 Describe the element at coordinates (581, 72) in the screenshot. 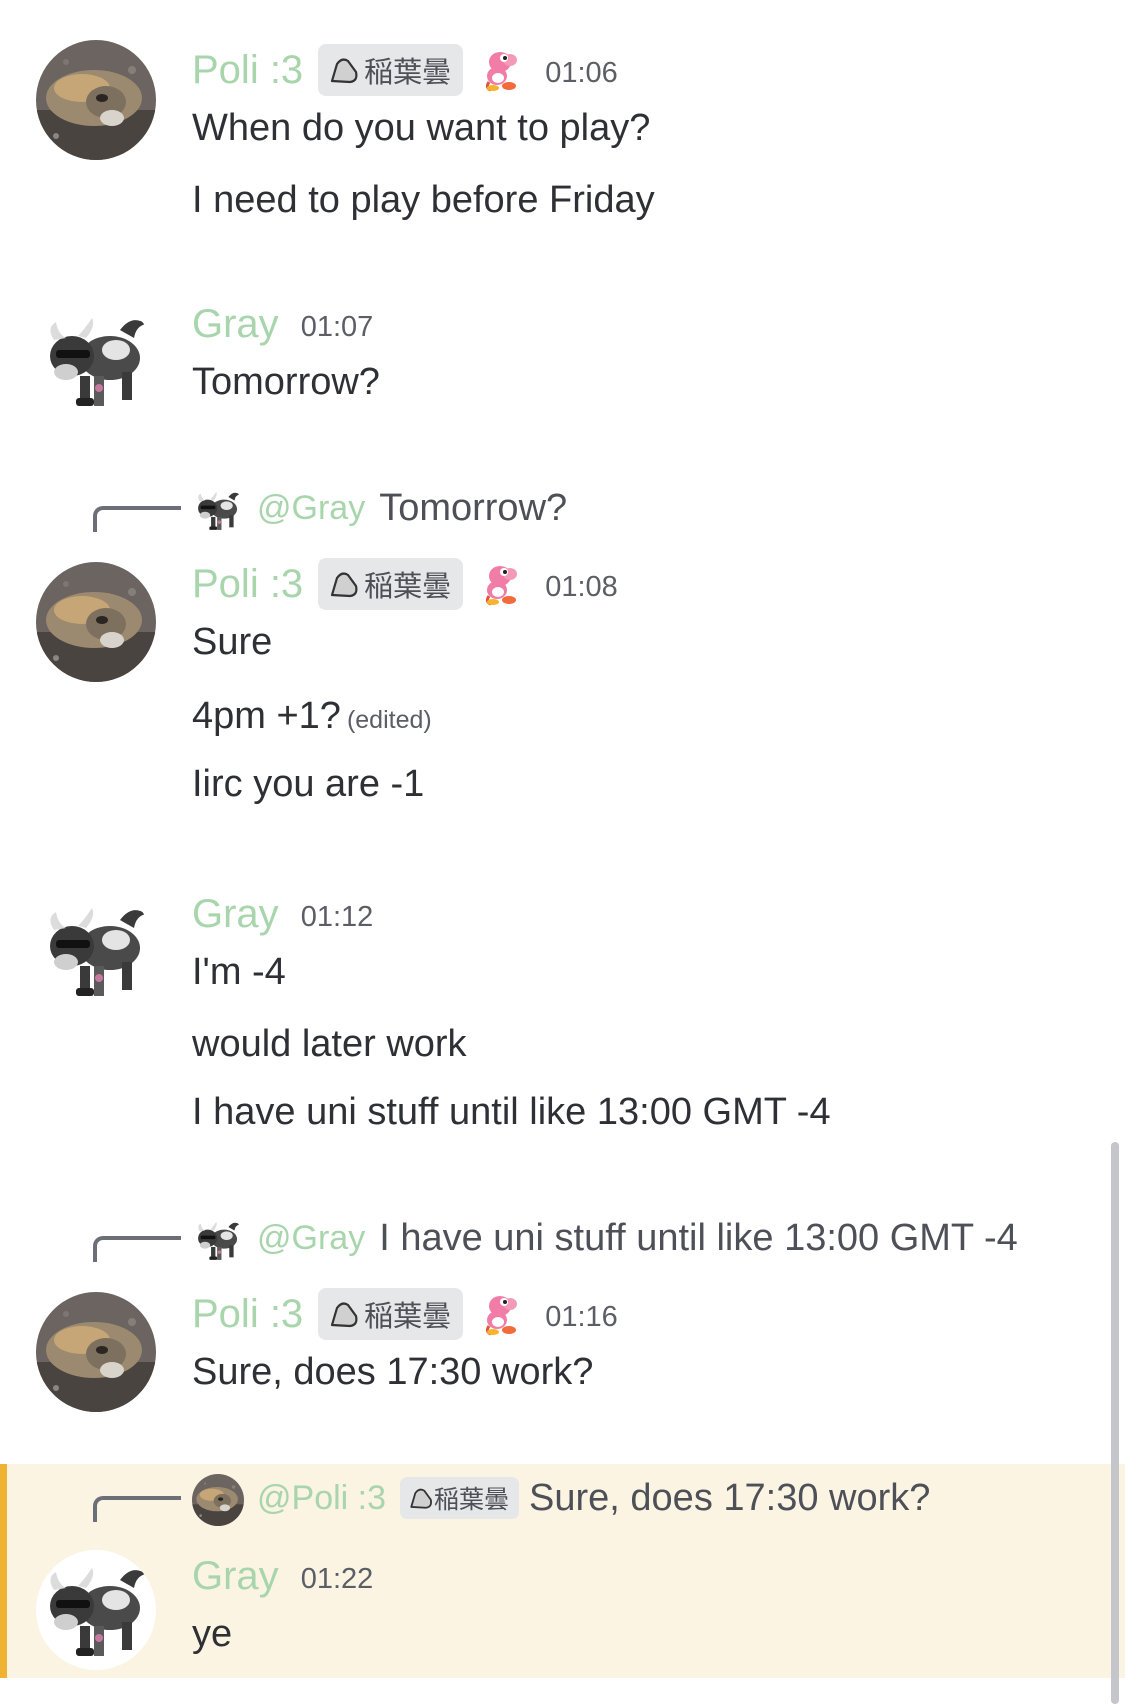

I see `timestamp: 01:06` at that location.